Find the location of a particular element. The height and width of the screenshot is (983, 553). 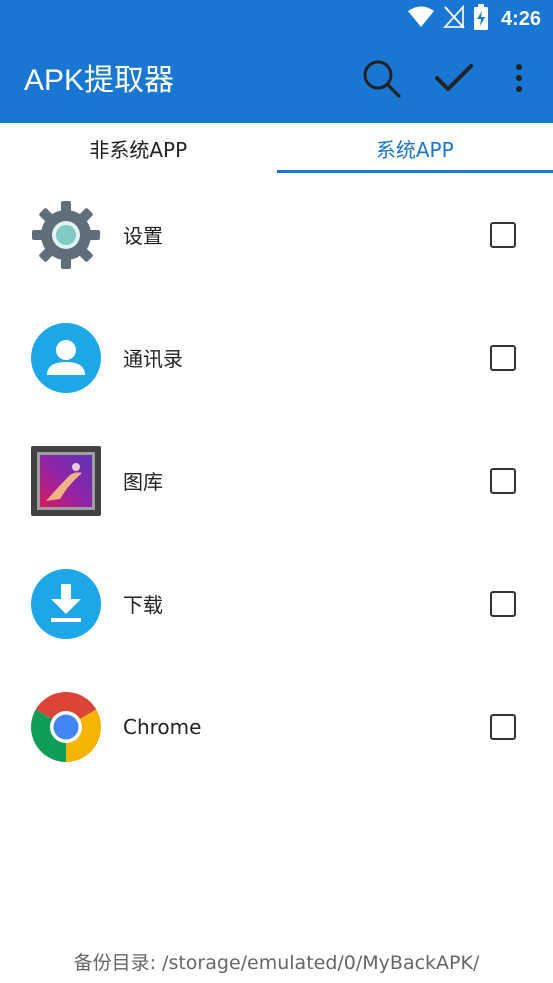

app-name: 设置 is located at coordinates (143, 236).